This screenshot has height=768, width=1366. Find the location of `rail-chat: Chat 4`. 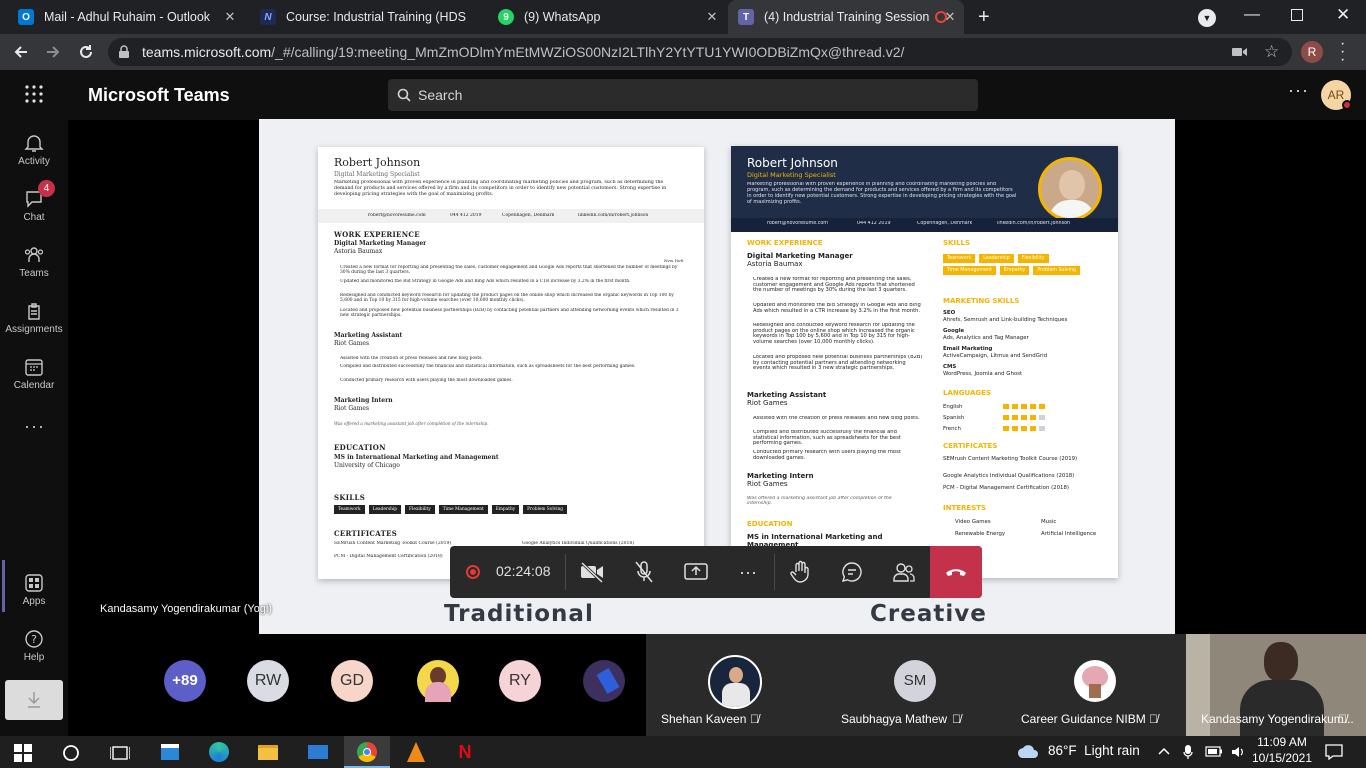

rail-chat: Chat 4 is located at coordinates (34, 208).